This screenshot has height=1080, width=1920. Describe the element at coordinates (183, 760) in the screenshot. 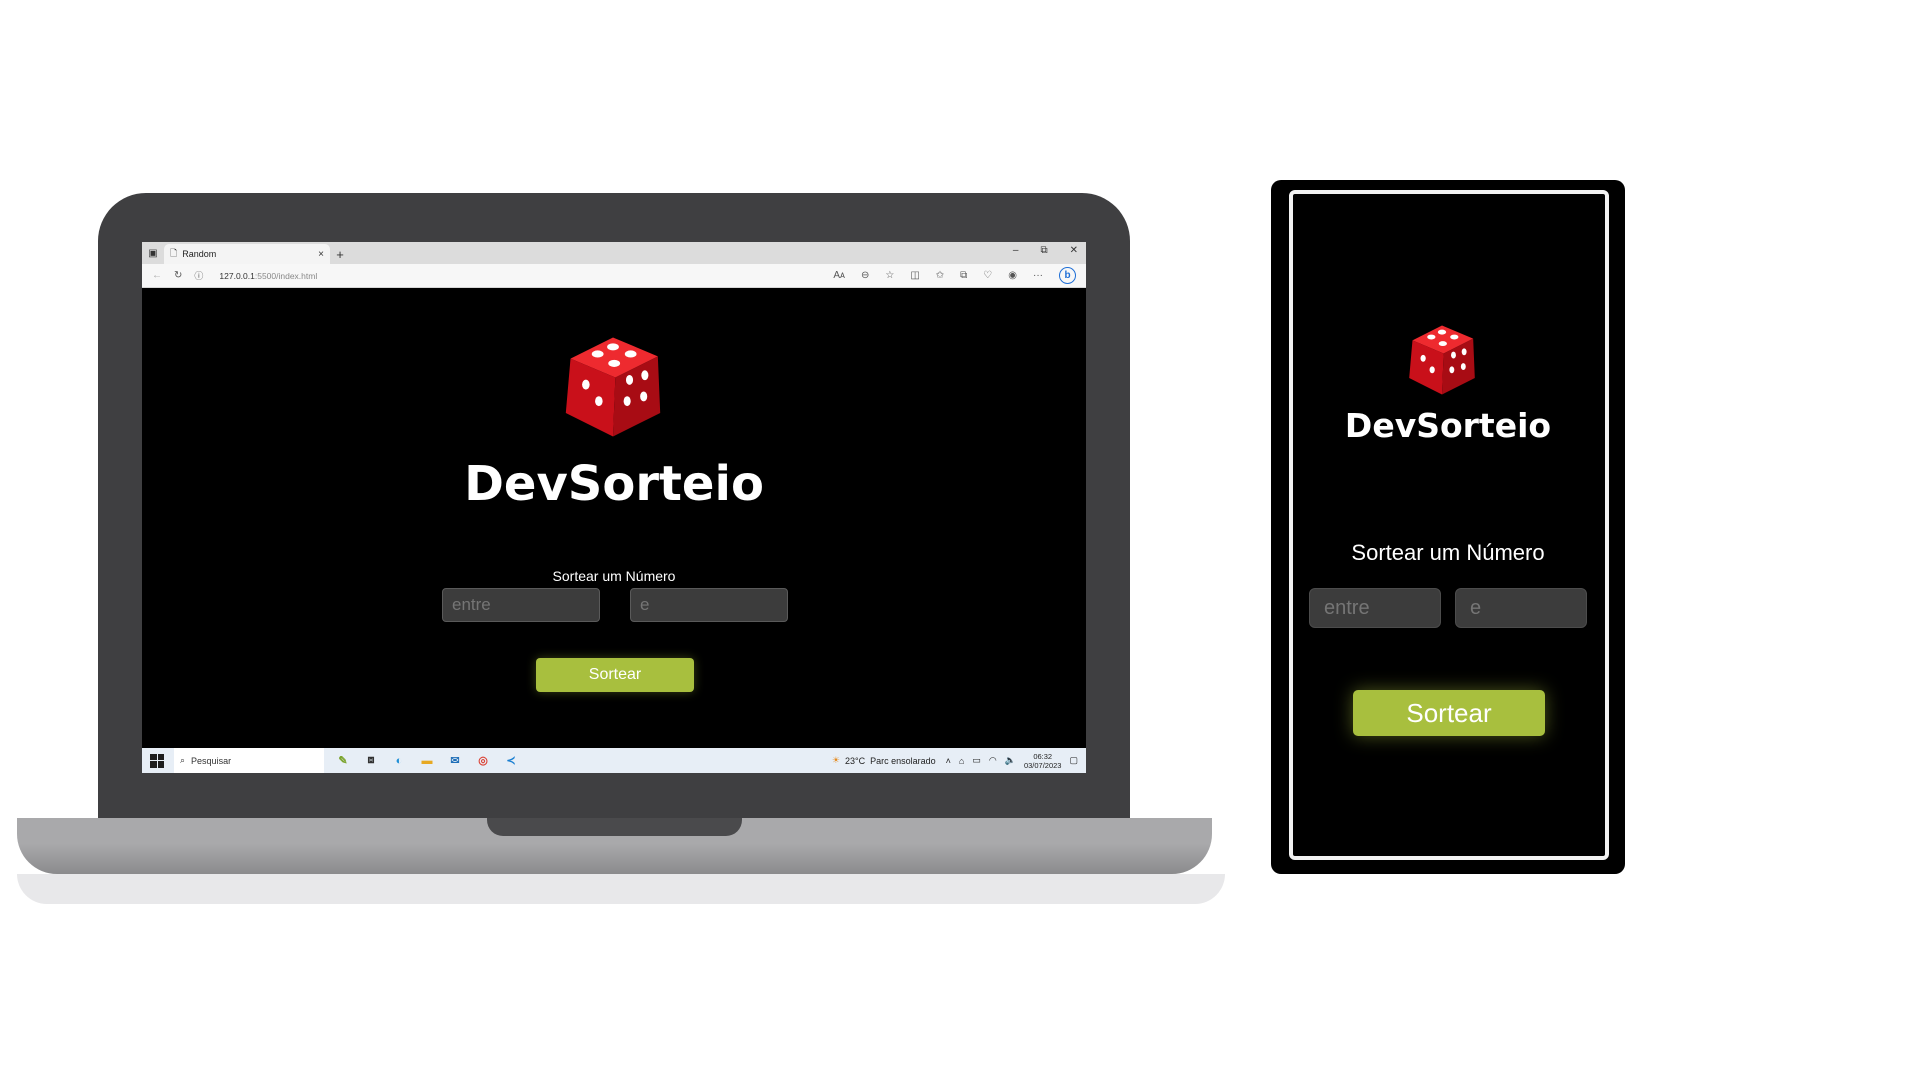

I see `search-icon: ⌕` at that location.